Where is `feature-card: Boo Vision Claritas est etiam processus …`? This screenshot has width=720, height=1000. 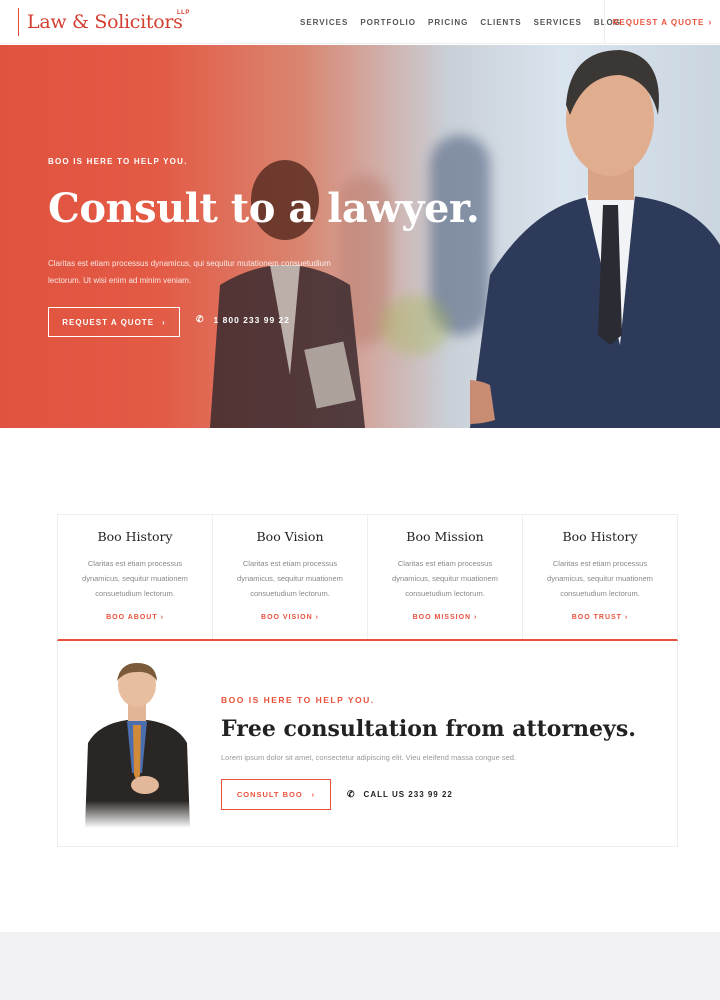
feature-card: Boo Vision Claritas est etiam processus … is located at coordinates (290, 577).